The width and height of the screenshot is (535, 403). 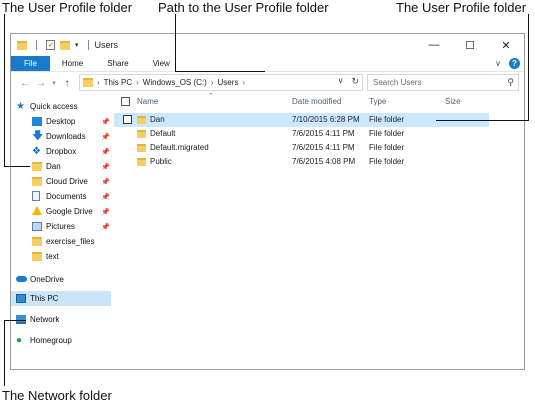 I want to click on search-placeholder: Search Users, so click(x=397, y=82).